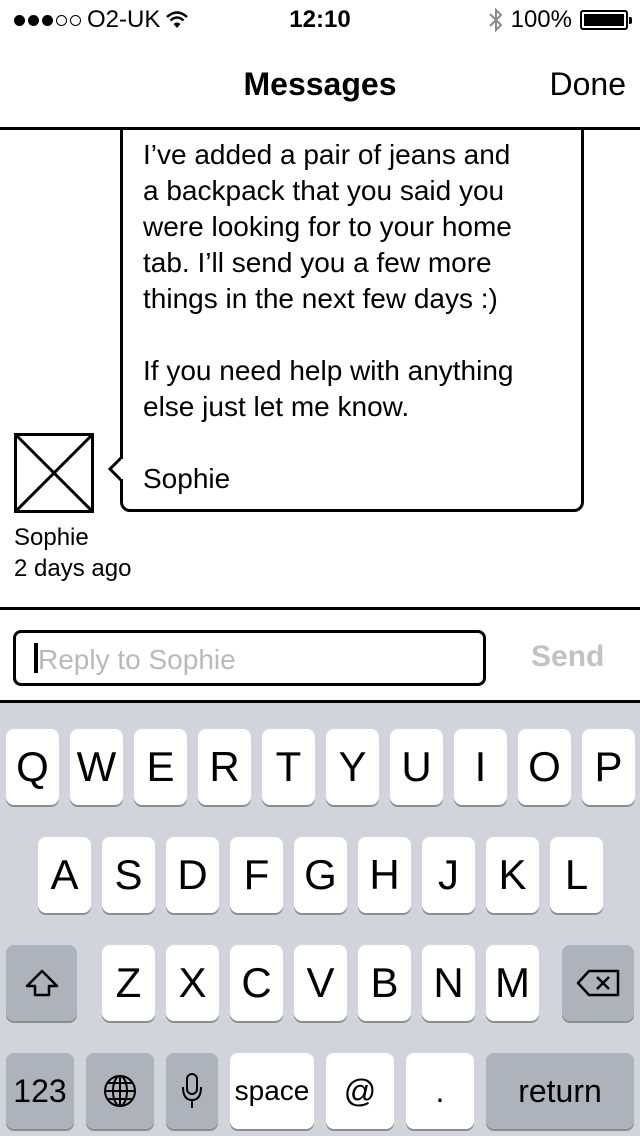  I want to click on globe-key, so click(120, 1091).